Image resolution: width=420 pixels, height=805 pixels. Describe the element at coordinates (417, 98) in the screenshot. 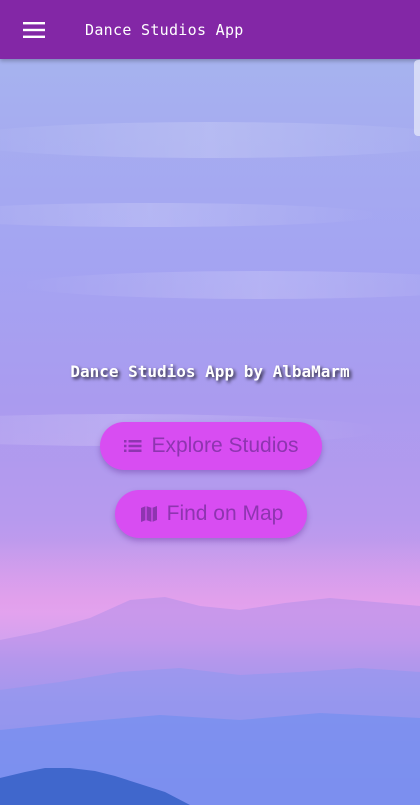

I see `scrollbar` at that location.